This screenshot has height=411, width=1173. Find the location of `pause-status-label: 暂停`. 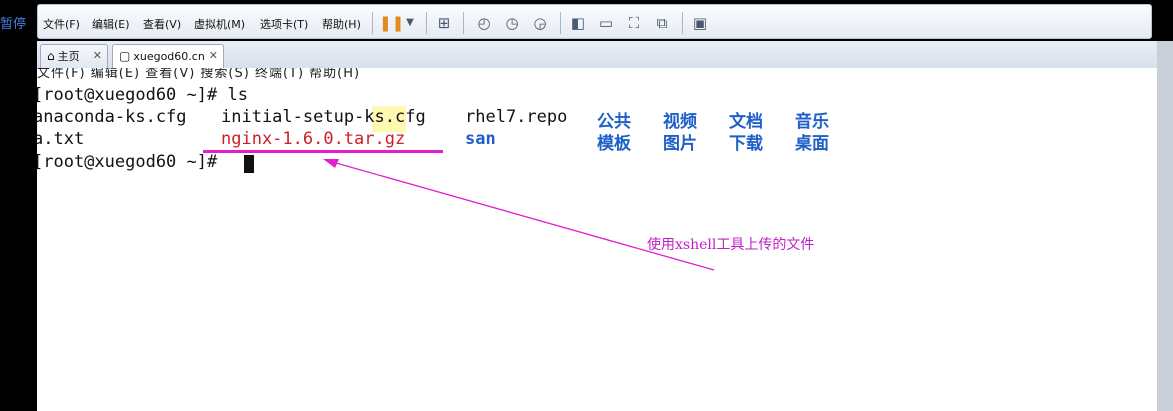

pause-status-label: 暂停 is located at coordinates (13, 24).